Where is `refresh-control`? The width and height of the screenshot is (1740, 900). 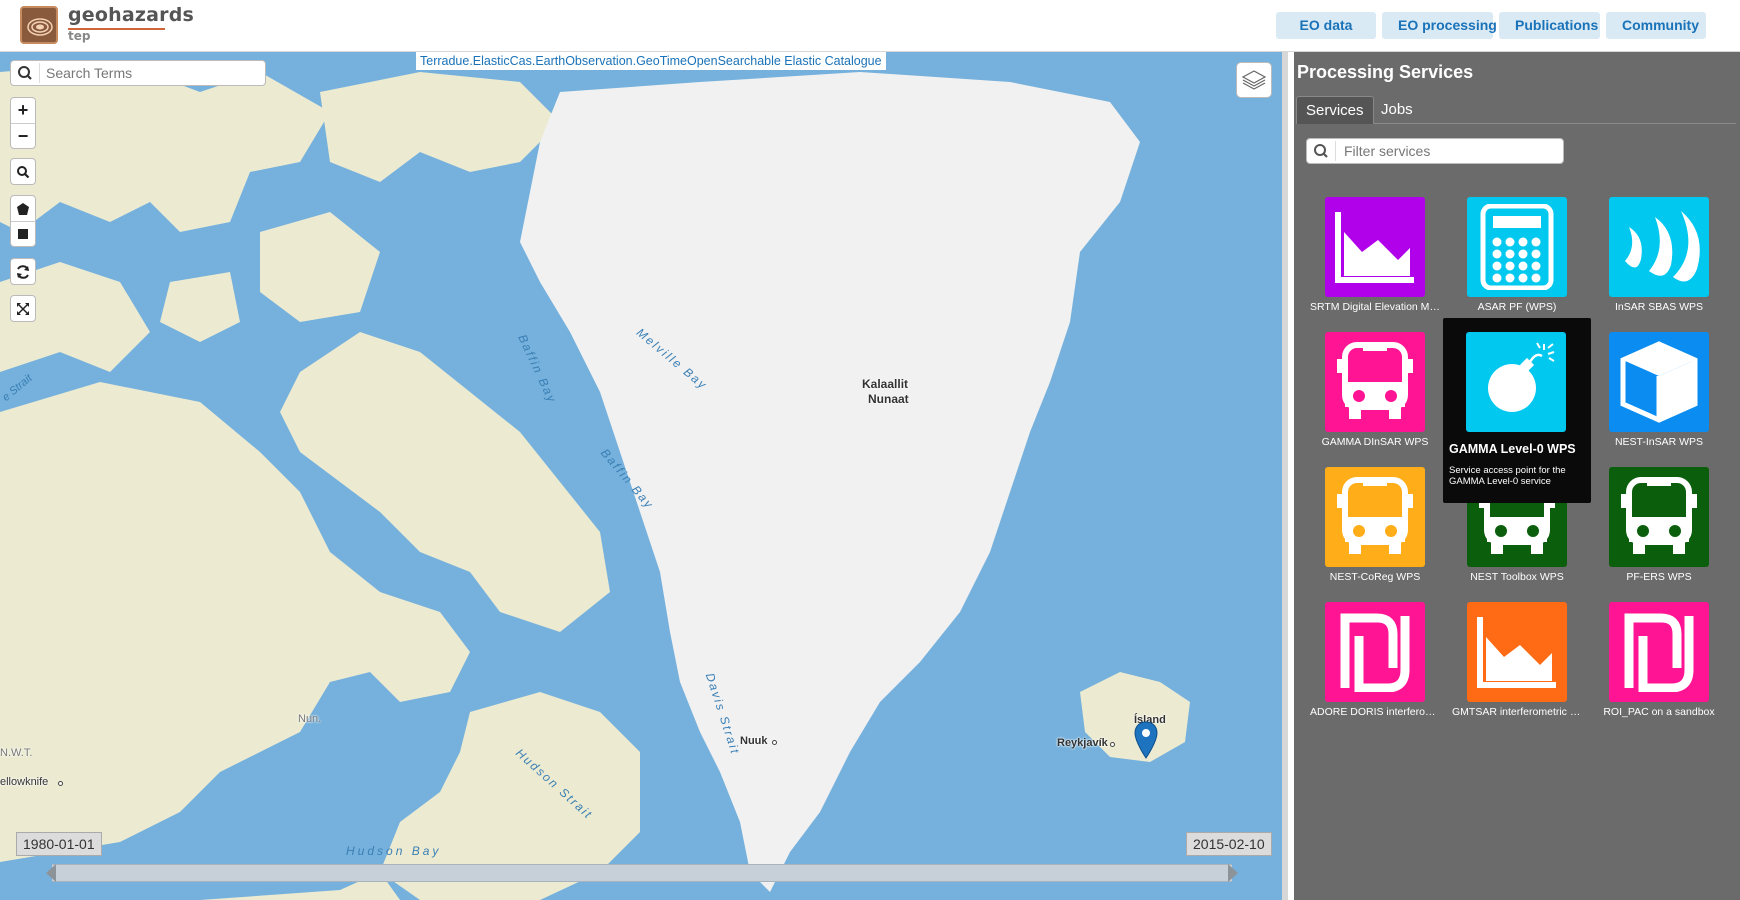
refresh-control is located at coordinates (23, 271).